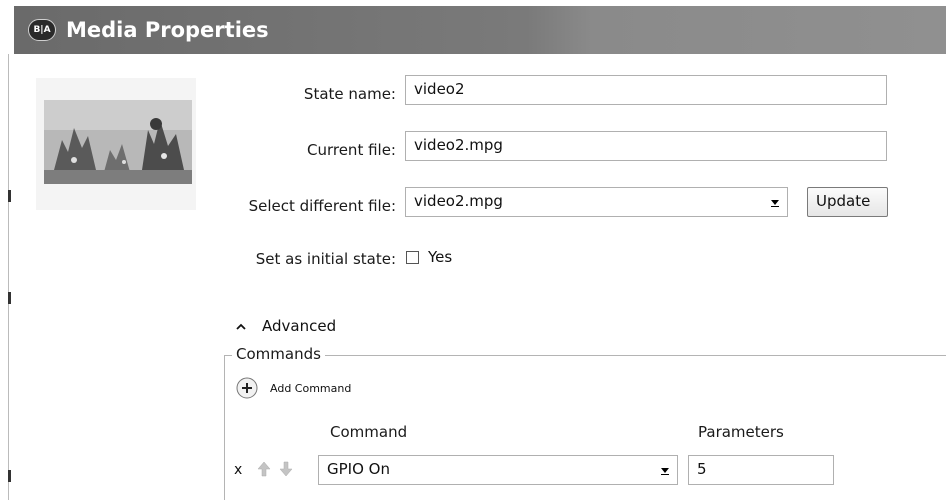  I want to click on window-title: Media Properties, so click(167, 30).